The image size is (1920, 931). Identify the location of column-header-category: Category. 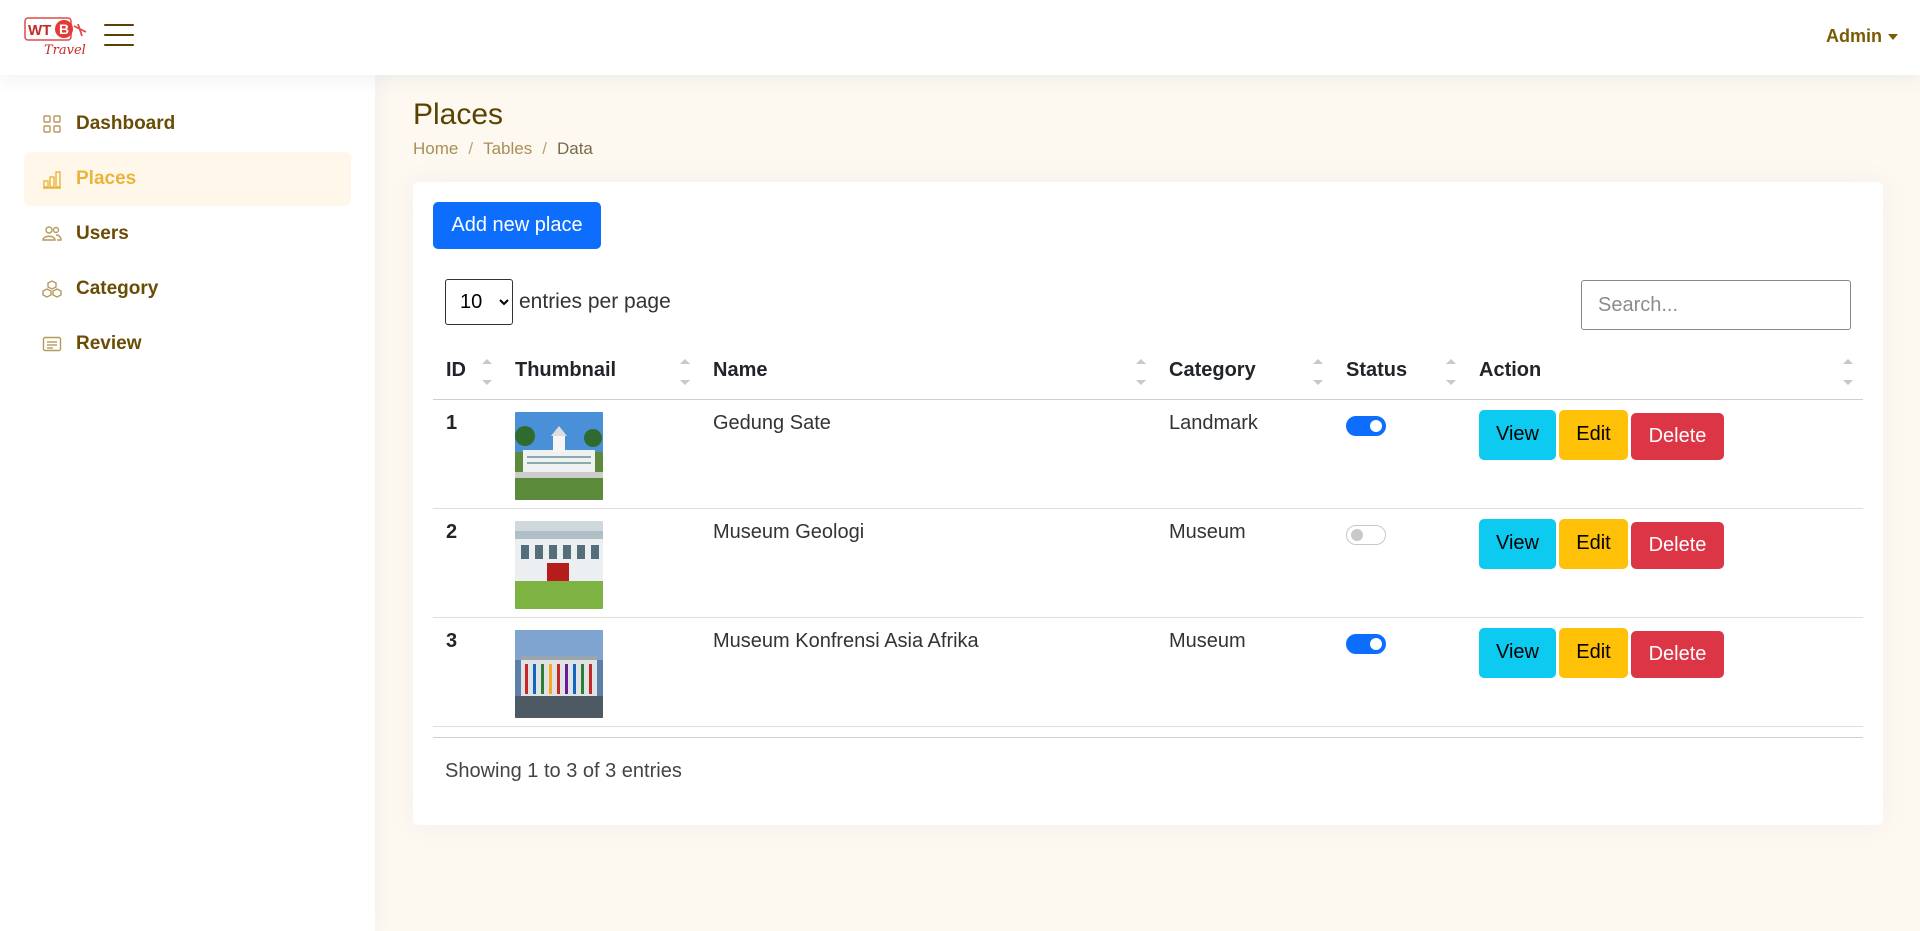
(1244, 371).